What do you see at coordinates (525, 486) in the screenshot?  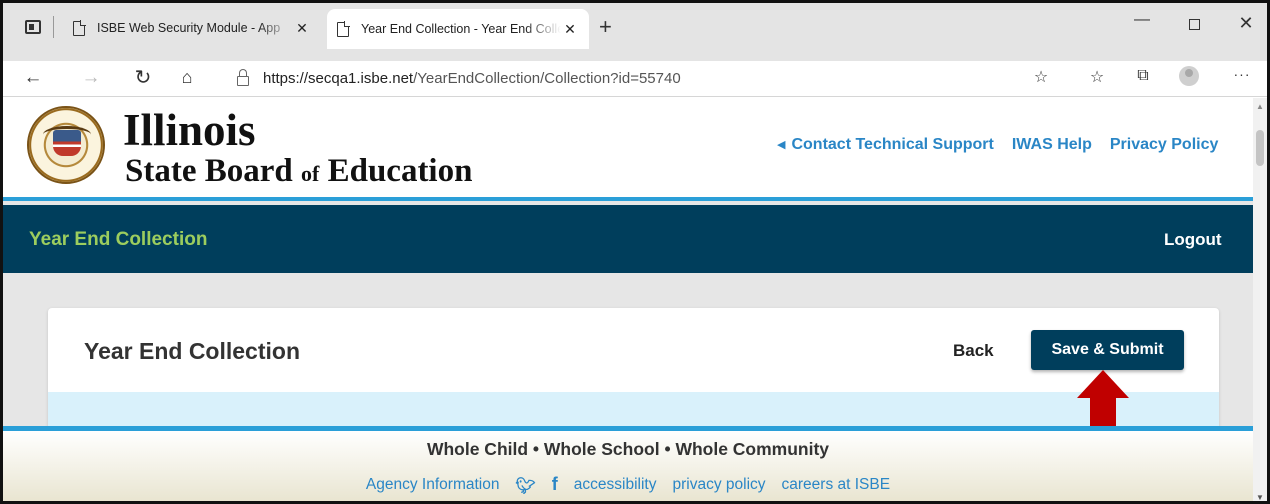 I see `twitter-icon: 🐦︎` at bounding box center [525, 486].